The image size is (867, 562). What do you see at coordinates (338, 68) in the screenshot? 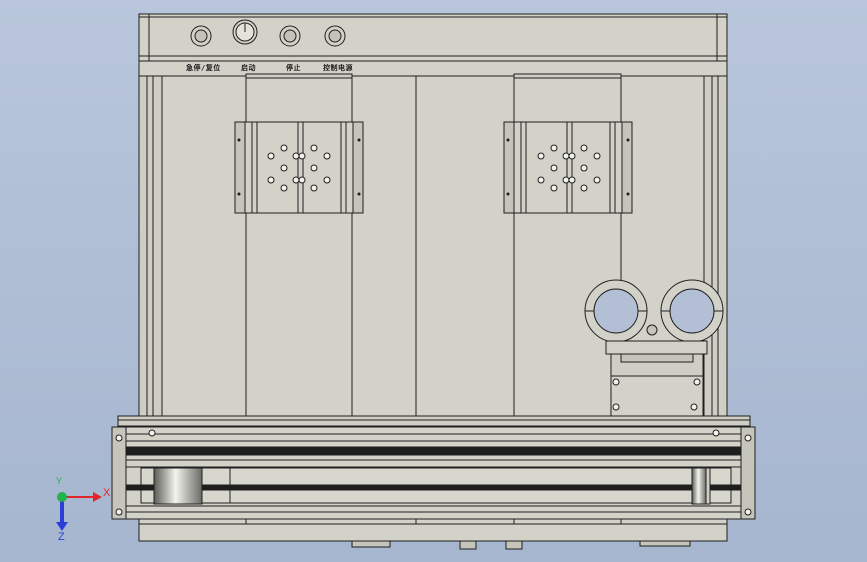
I see `power-label: 控制电源` at bounding box center [338, 68].